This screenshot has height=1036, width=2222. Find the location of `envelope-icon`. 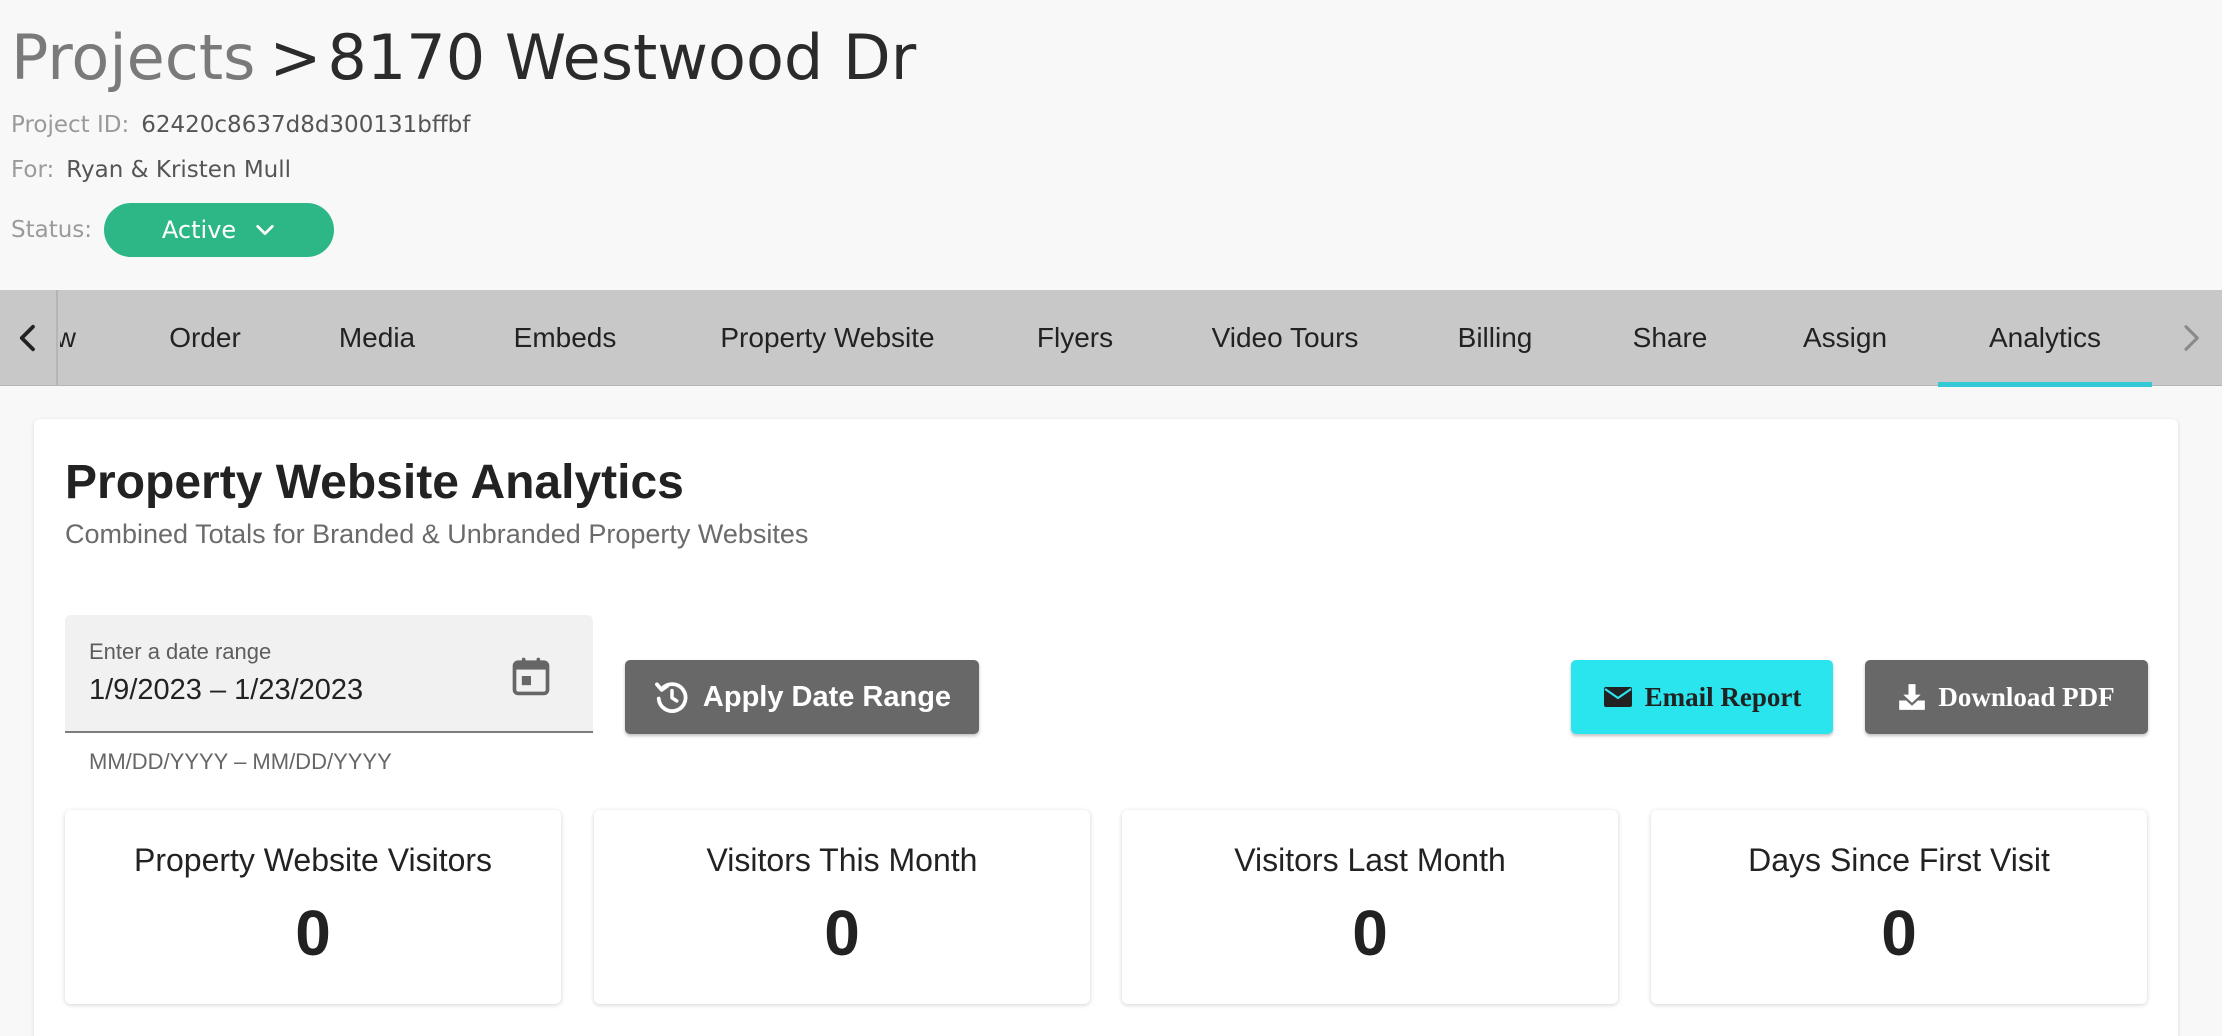

envelope-icon is located at coordinates (1617, 697).